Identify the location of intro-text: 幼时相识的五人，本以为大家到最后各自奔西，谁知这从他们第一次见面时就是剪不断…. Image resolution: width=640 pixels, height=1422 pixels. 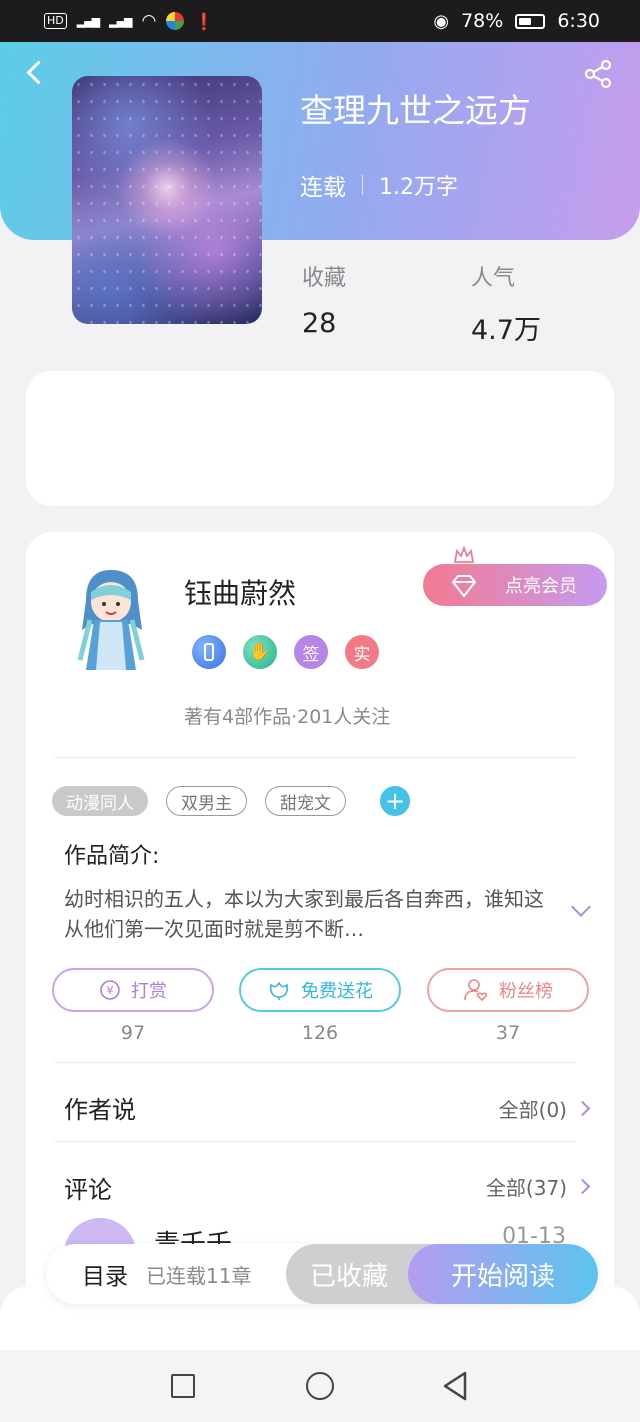
(304, 914).